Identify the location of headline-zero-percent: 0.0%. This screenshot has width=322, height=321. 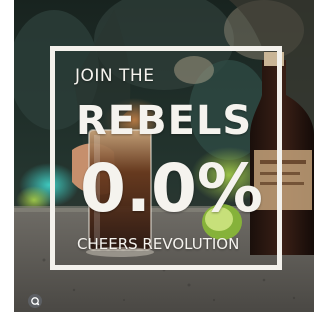
(172, 188).